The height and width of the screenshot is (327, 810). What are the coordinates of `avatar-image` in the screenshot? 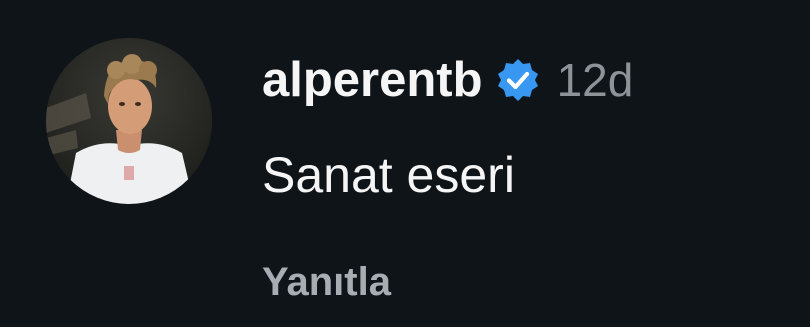 It's located at (129, 121).